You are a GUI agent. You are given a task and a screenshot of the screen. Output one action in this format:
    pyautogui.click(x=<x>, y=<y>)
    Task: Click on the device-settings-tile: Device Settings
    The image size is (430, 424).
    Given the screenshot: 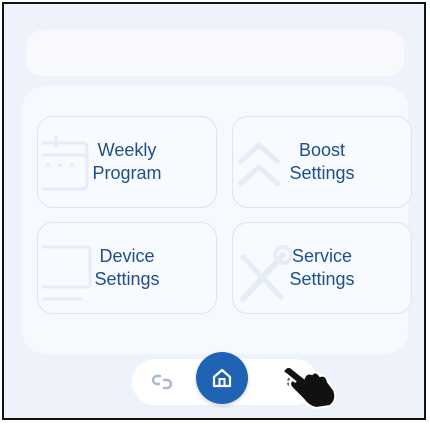 What is the action you would take?
    pyautogui.click(x=127, y=268)
    